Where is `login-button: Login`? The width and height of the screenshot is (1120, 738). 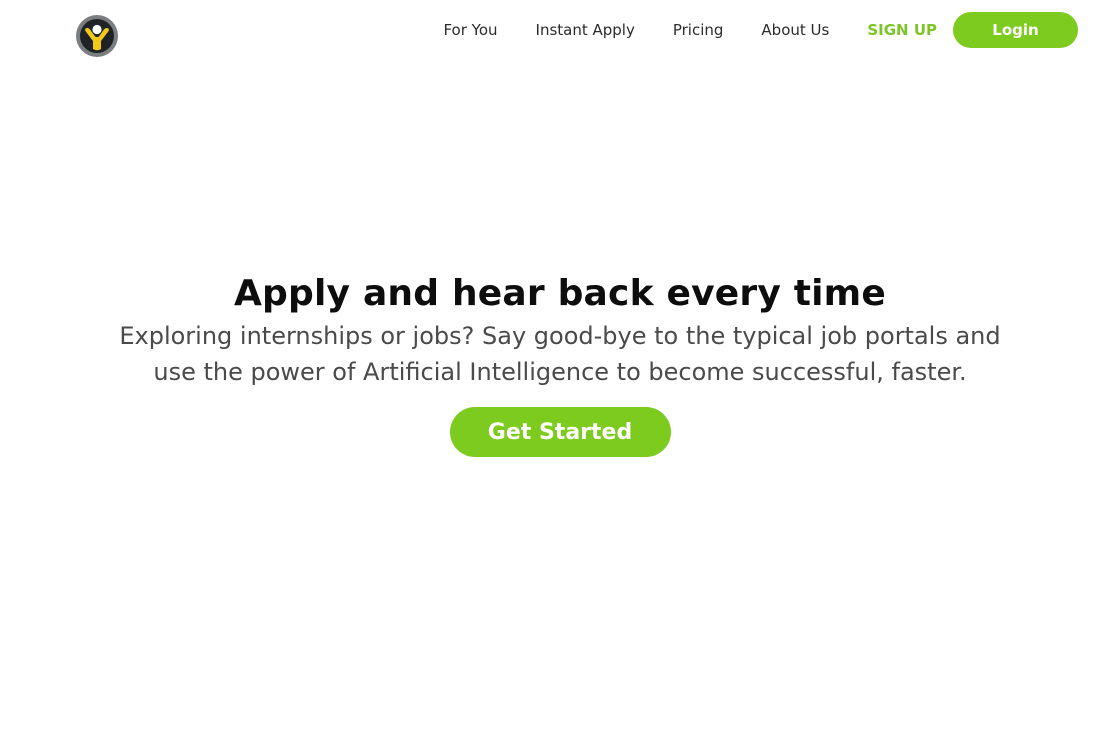
login-button: Login is located at coordinates (1015, 30).